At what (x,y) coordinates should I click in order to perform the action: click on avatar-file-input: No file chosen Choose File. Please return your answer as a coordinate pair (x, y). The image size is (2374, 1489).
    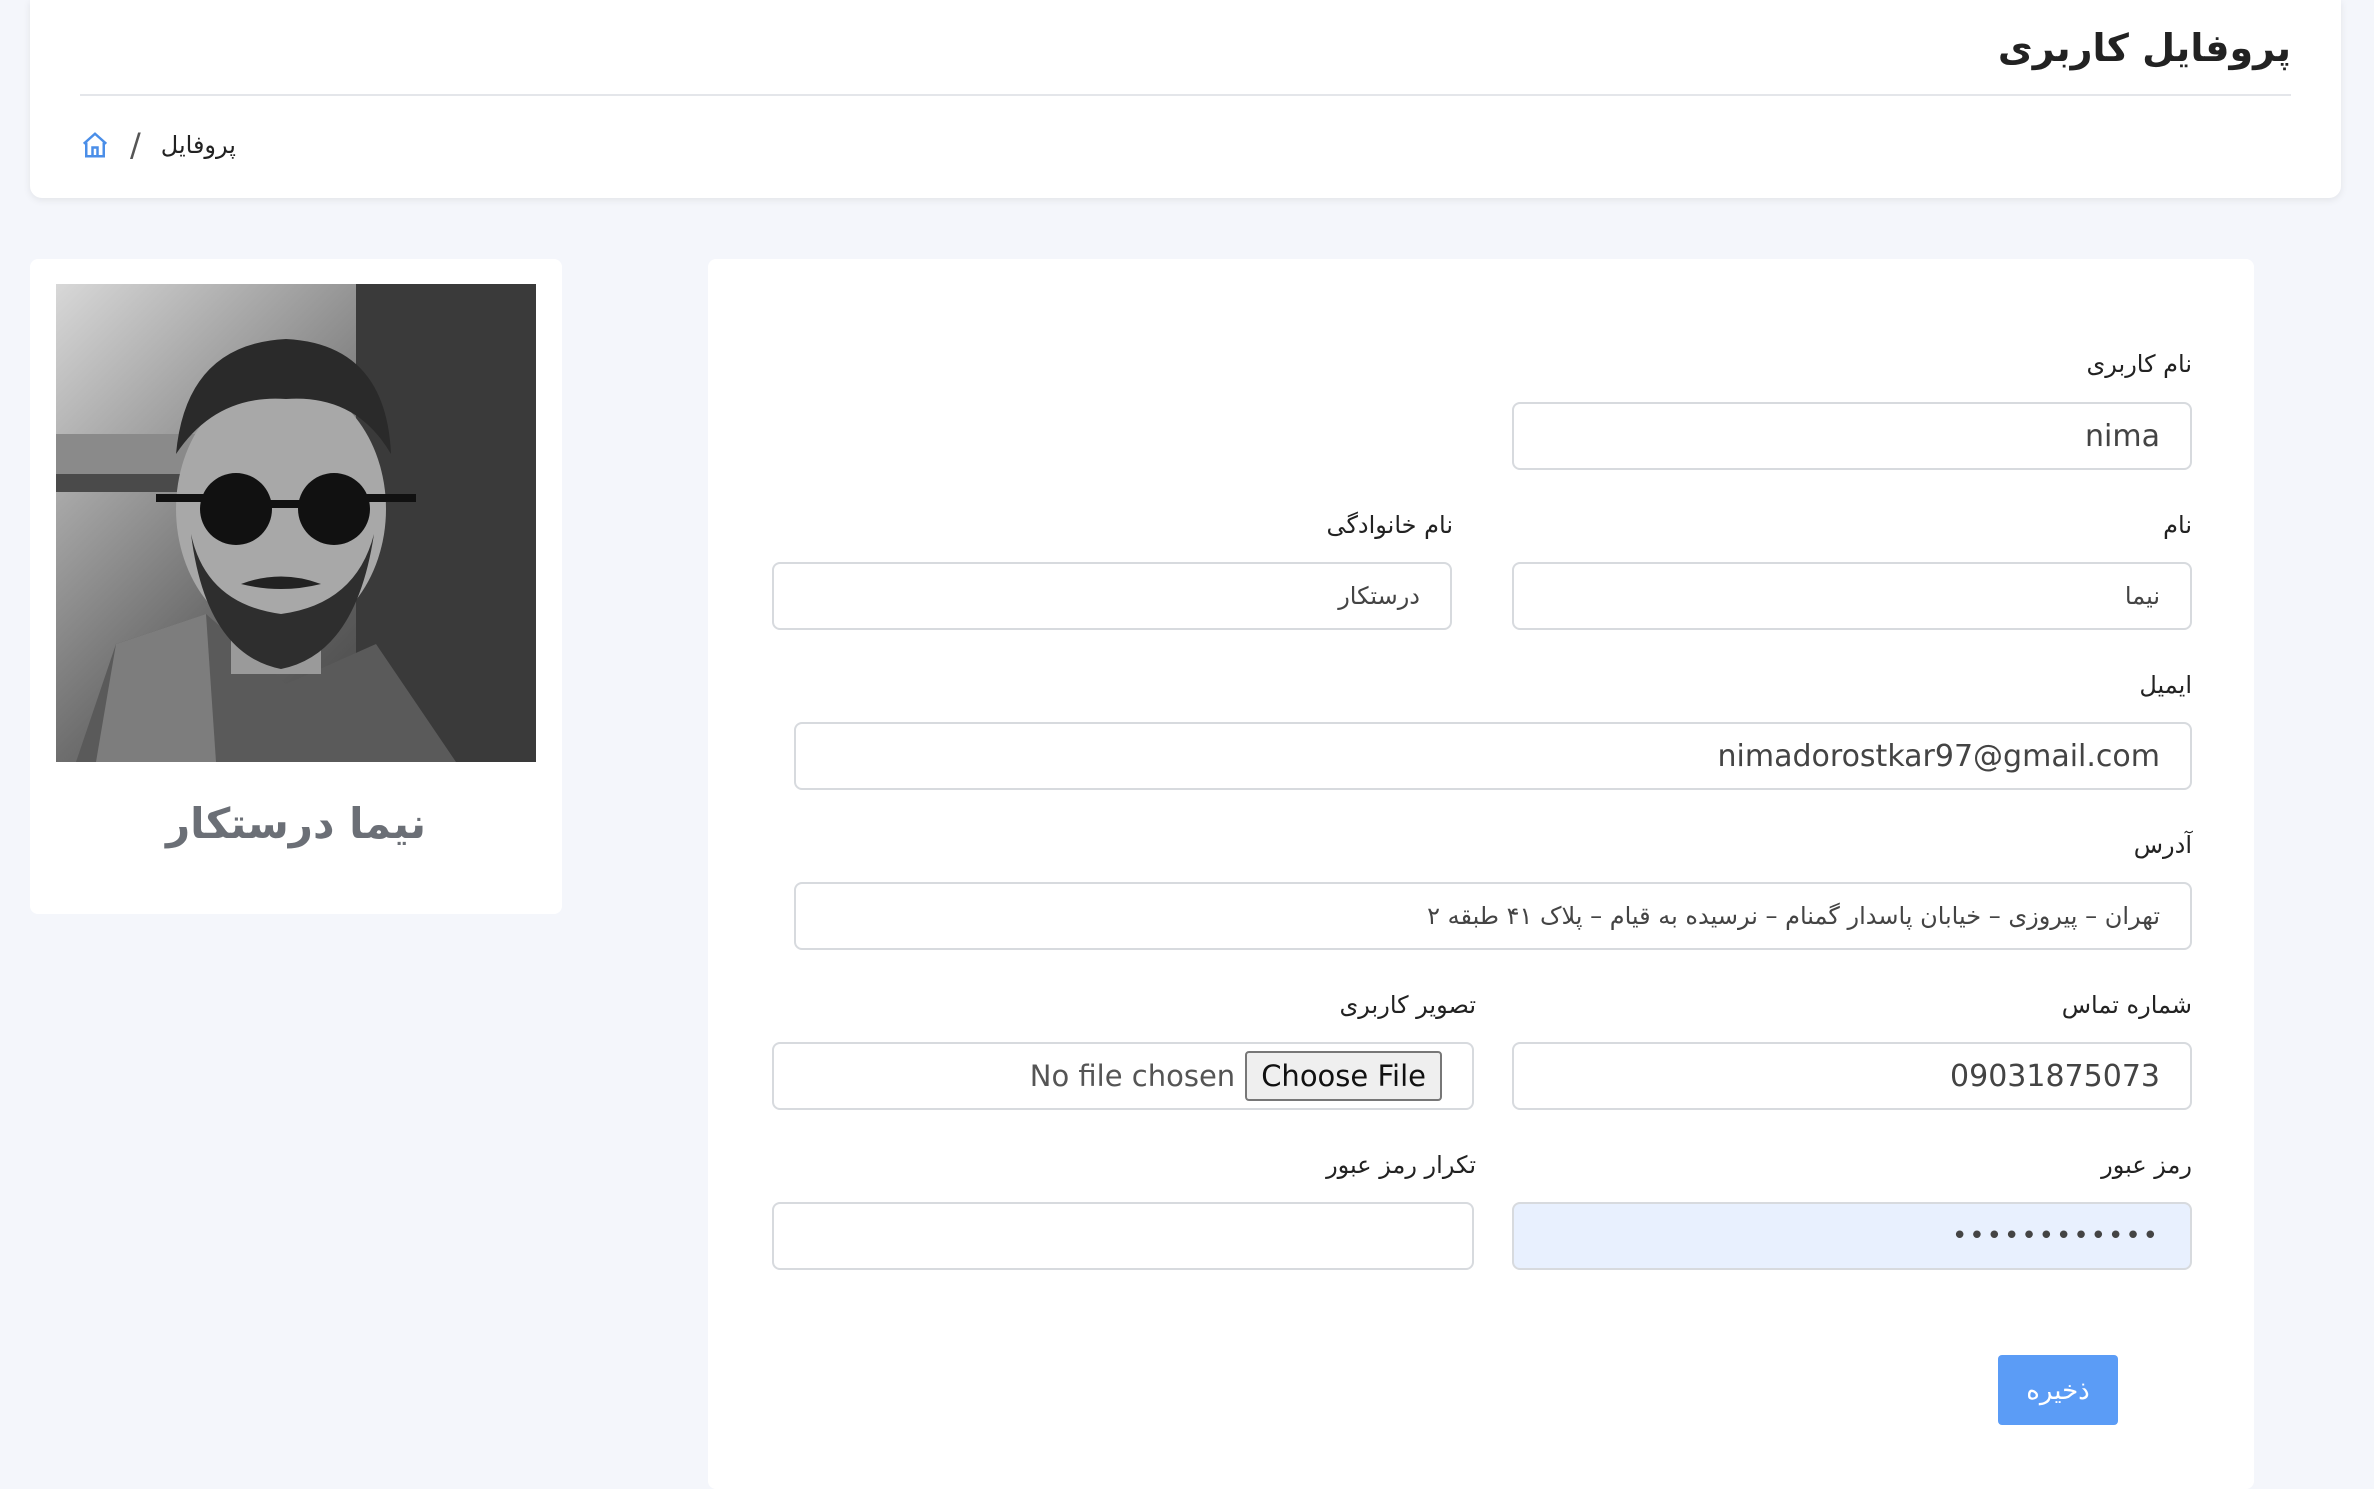
    Looking at the image, I should click on (1123, 1076).